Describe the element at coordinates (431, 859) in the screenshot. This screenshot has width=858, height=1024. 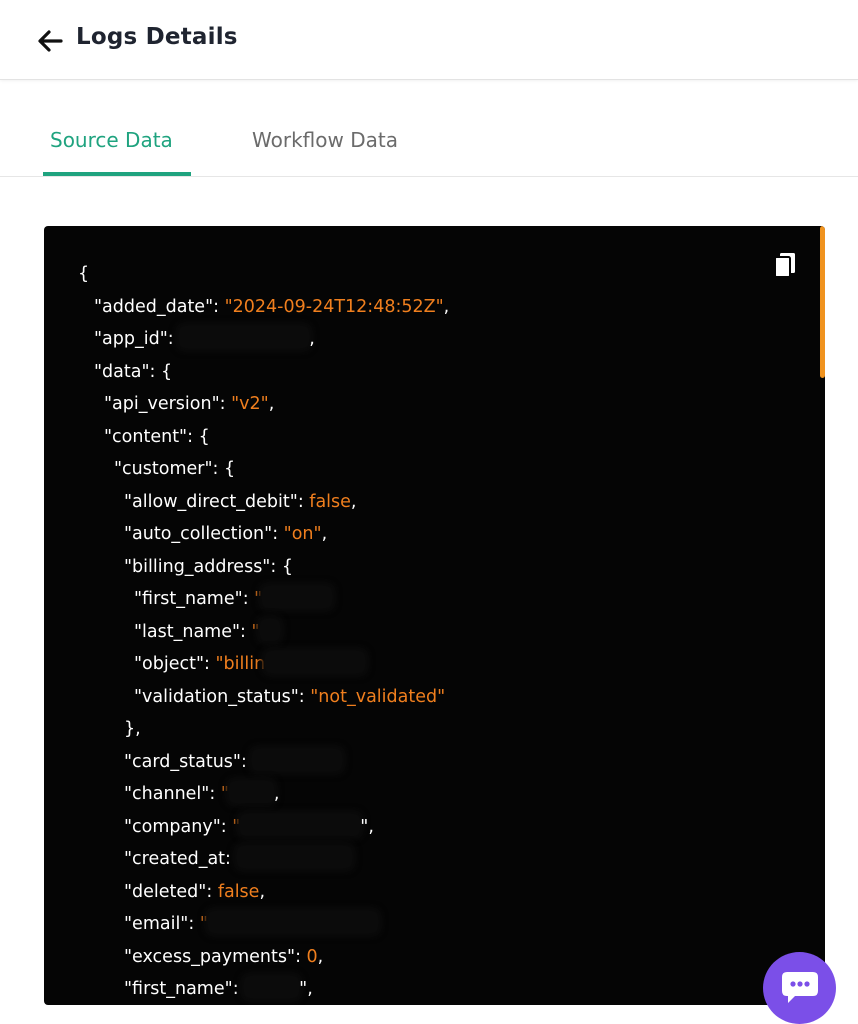
I see `code-line: "created_at:` at that location.